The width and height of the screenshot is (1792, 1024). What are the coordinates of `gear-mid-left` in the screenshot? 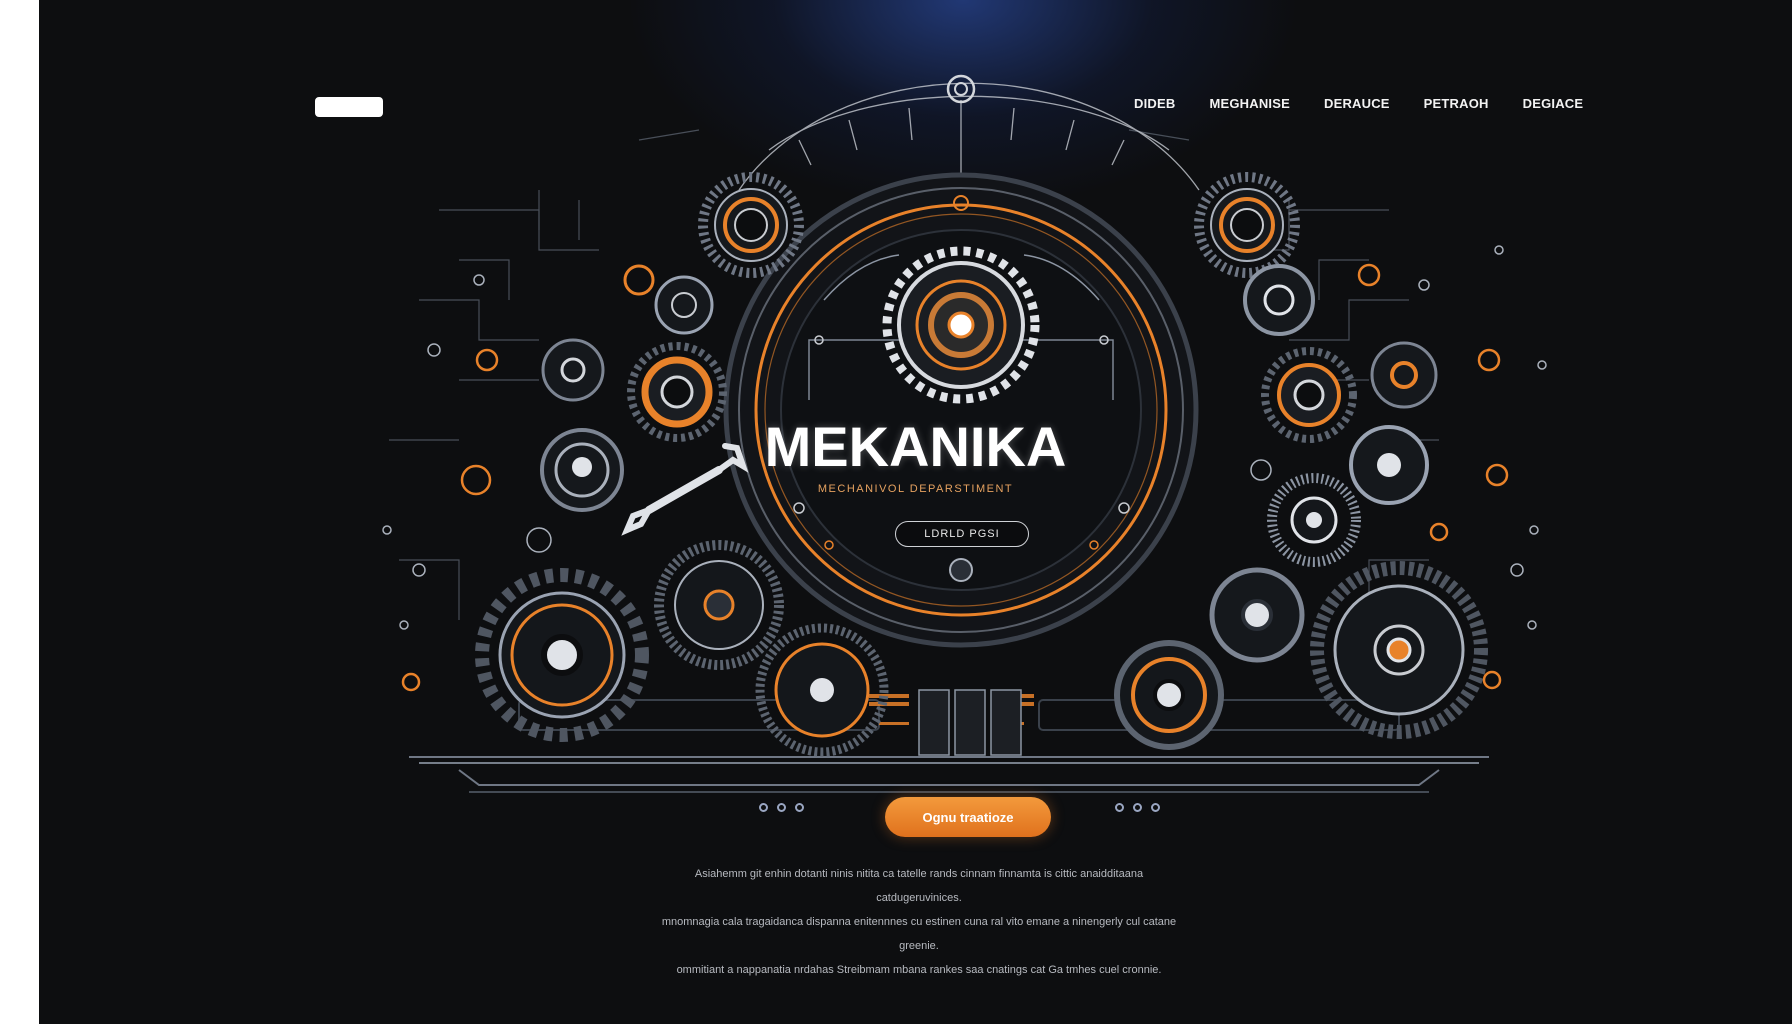 It's located at (573, 370).